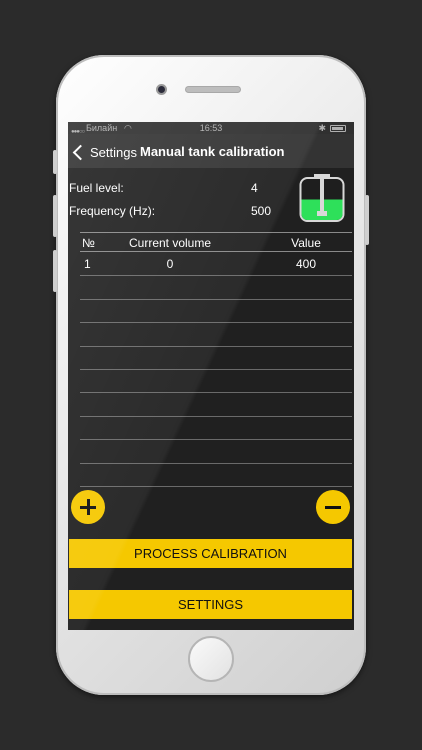 The image size is (422, 750). What do you see at coordinates (170, 264) in the screenshot?
I see `cell-current-volume: 0` at bounding box center [170, 264].